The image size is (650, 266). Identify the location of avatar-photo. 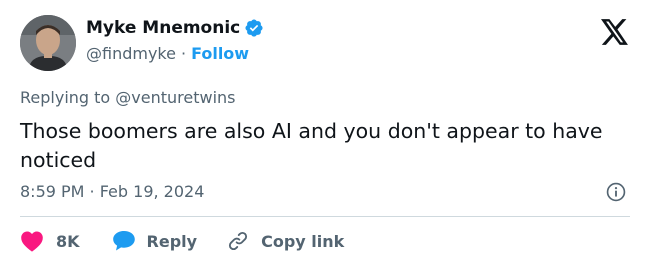
(48, 43).